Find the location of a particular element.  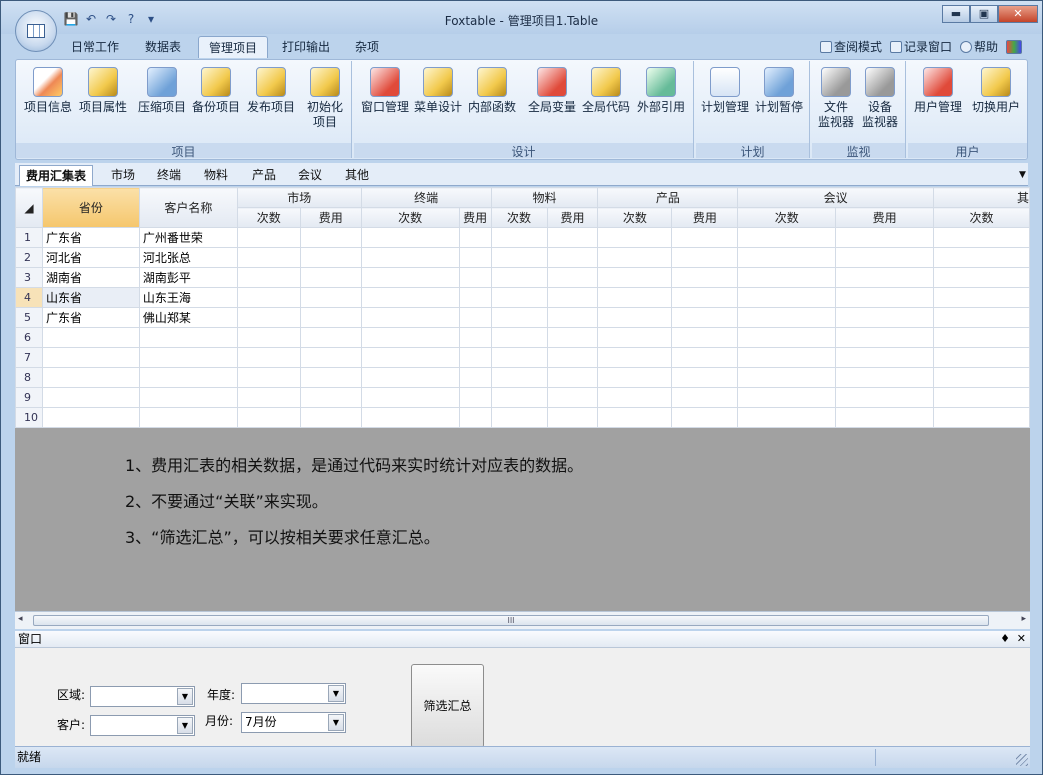

app-menu-button is located at coordinates (36, 31).